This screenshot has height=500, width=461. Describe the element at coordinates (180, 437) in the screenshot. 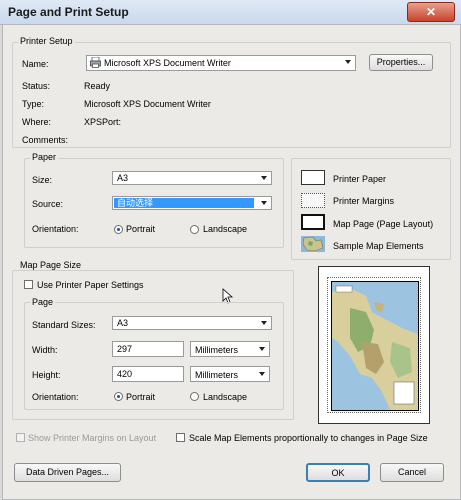

I see `scale-elements-checkbox` at that location.